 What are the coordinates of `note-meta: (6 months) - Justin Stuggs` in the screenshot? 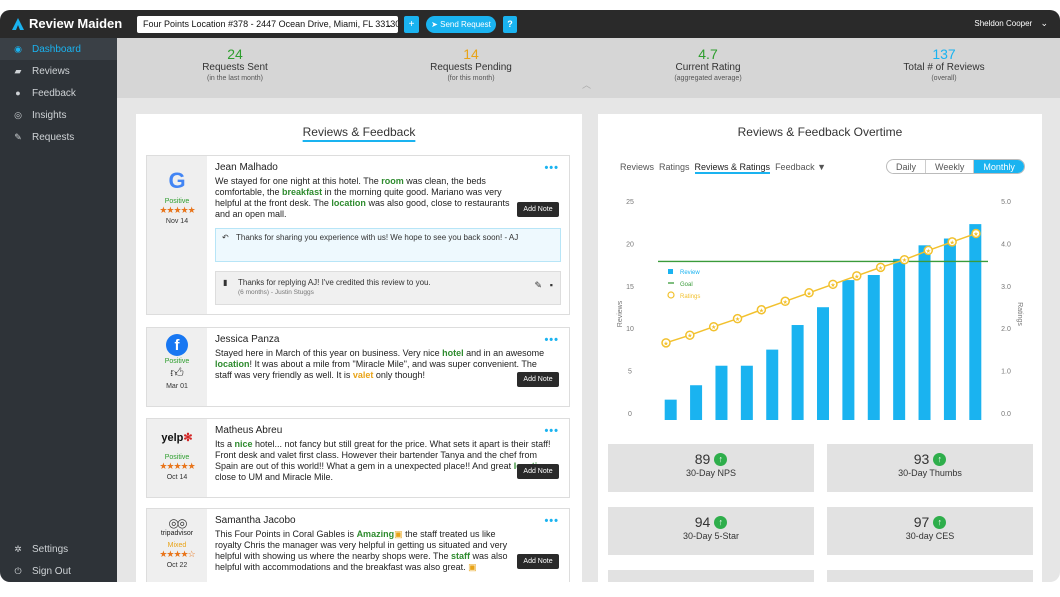 It's located at (276, 292).